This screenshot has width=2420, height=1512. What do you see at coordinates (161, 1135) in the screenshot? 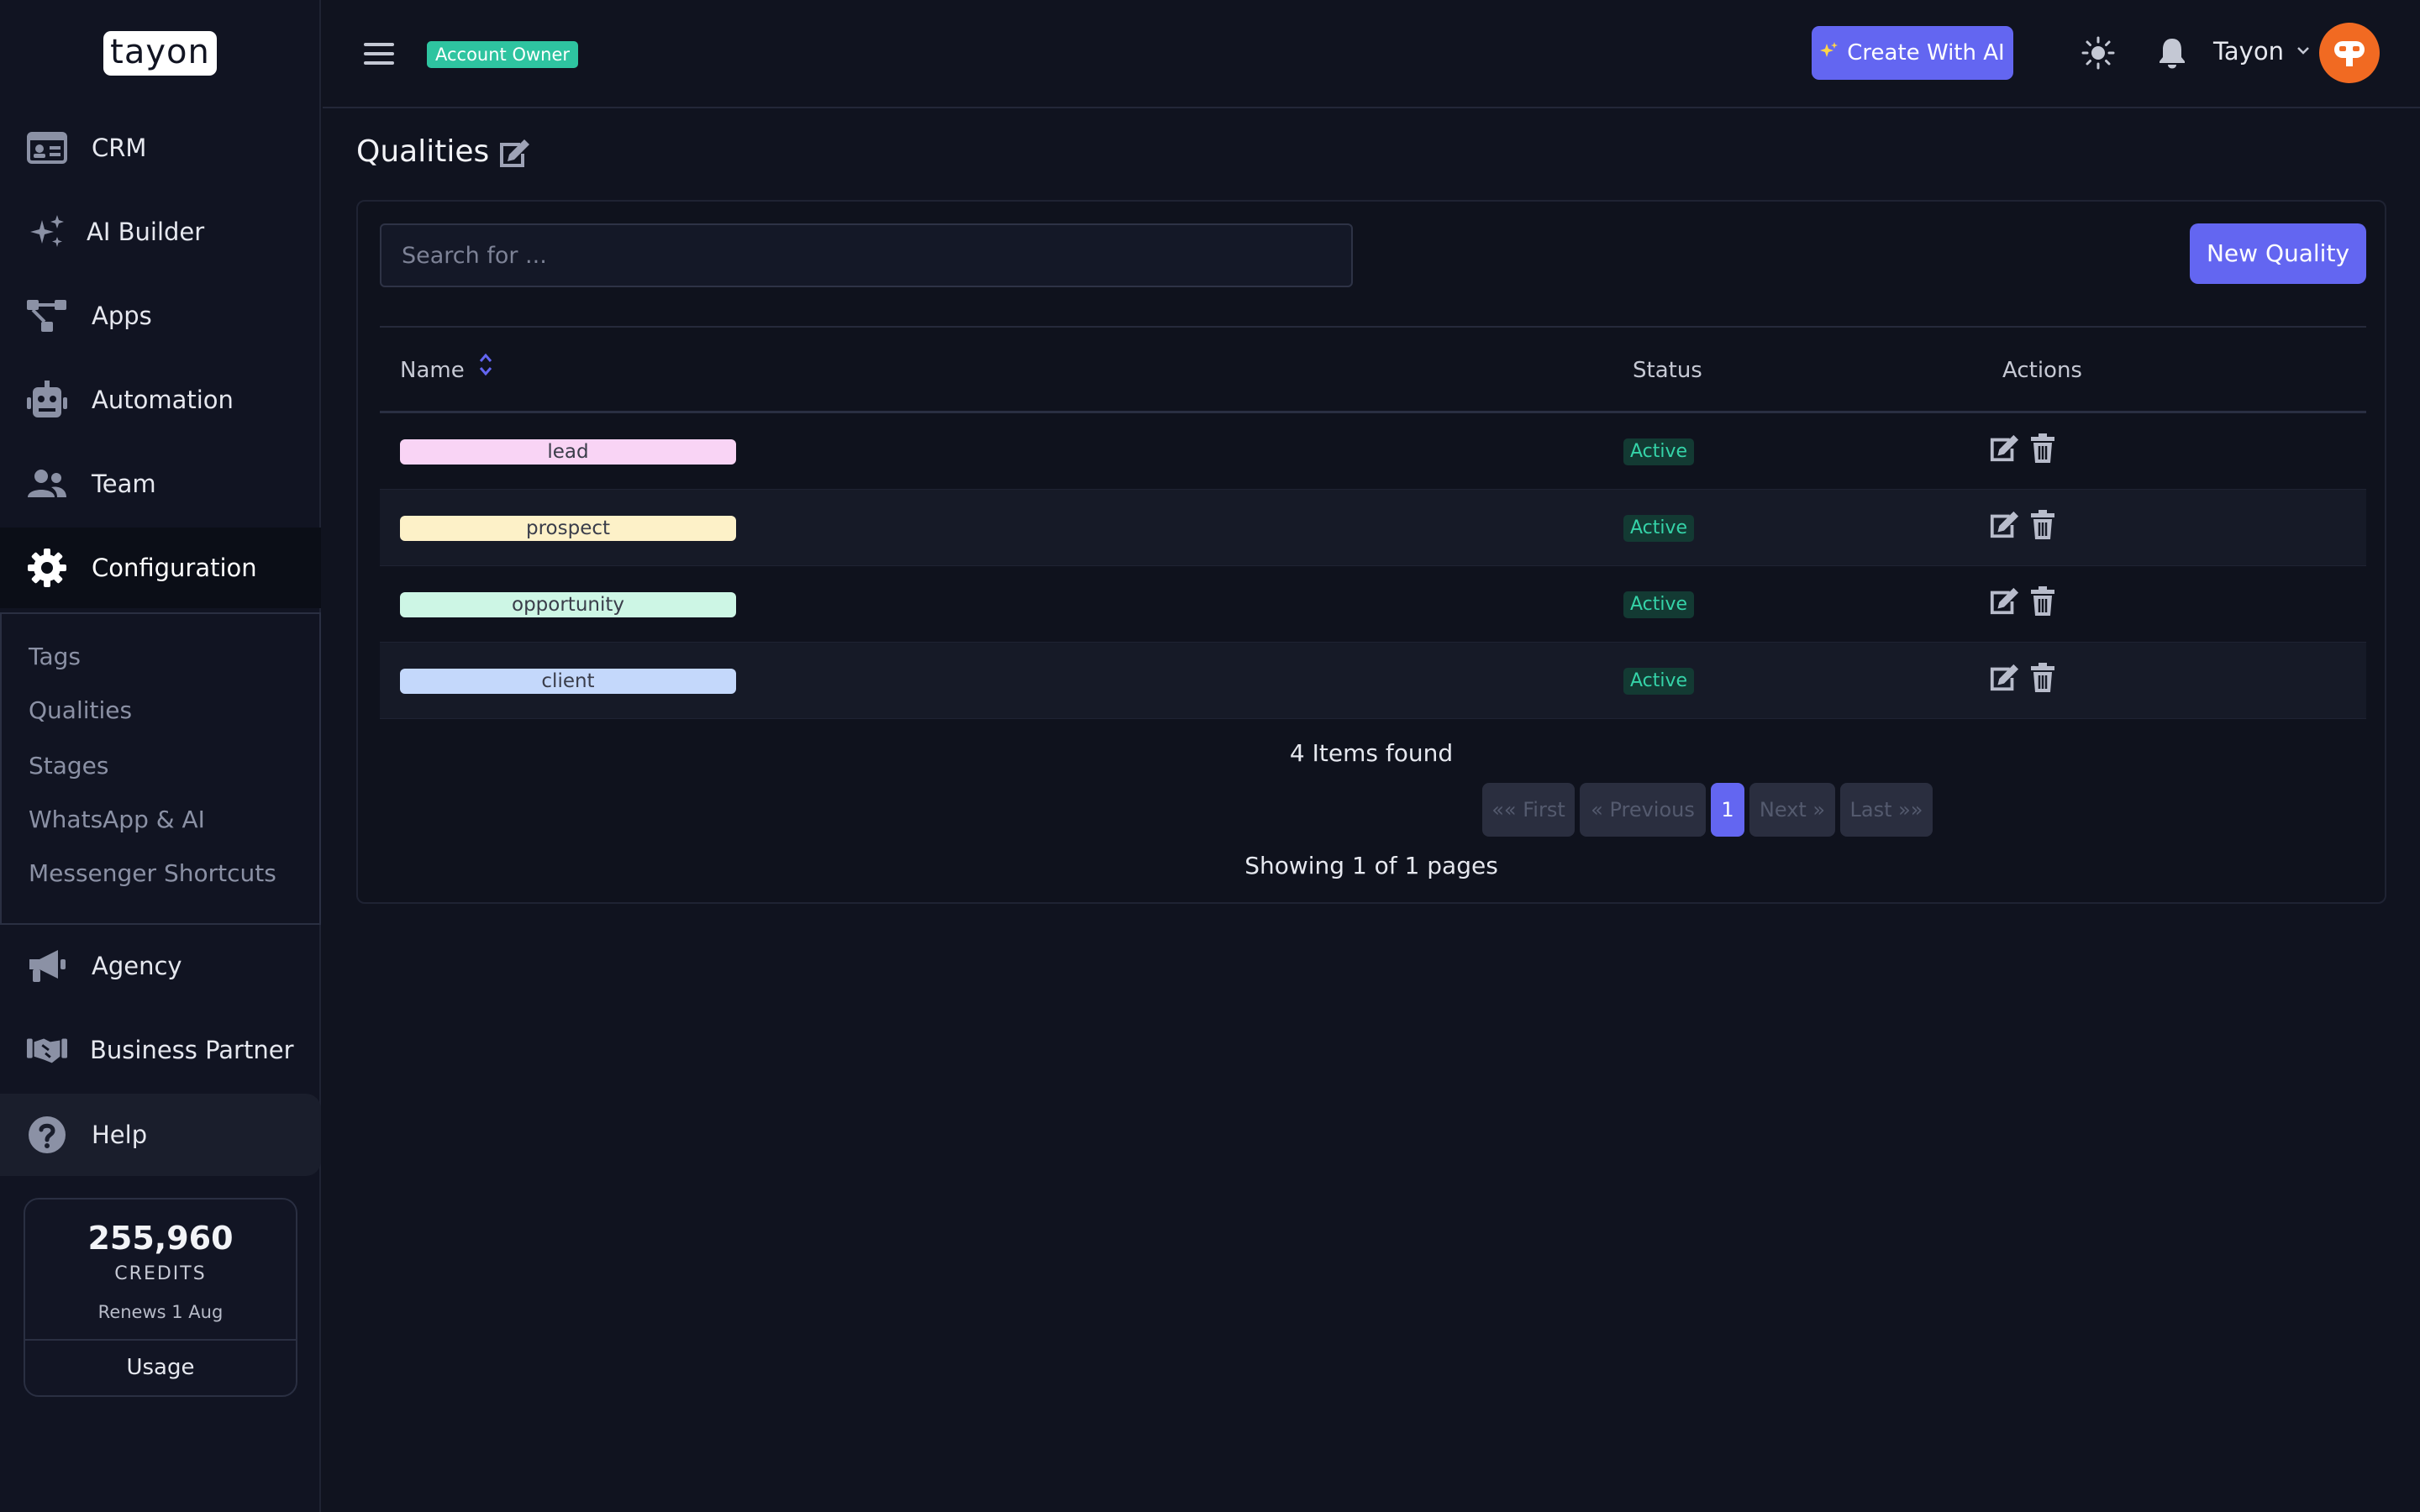
I see `sidebar-item-help: Help` at bounding box center [161, 1135].